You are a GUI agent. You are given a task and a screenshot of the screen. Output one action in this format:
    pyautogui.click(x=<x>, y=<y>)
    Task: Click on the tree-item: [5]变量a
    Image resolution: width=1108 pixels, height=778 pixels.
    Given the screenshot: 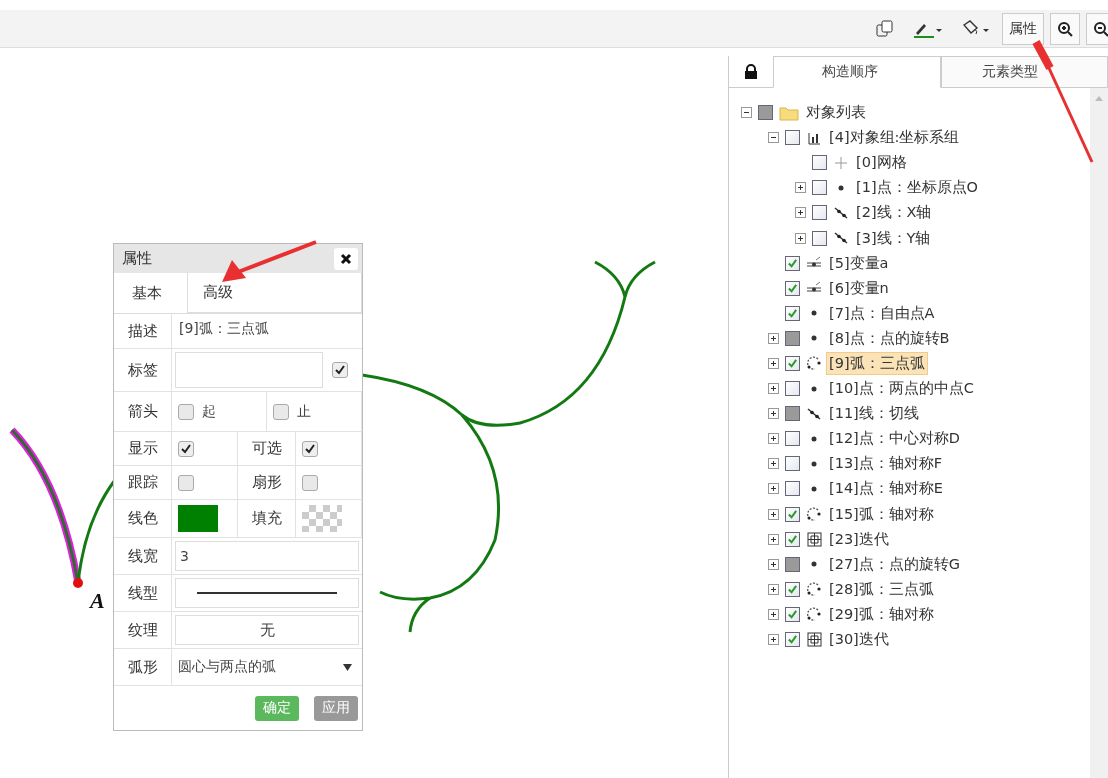 What is the action you would take?
    pyautogui.click(x=859, y=263)
    